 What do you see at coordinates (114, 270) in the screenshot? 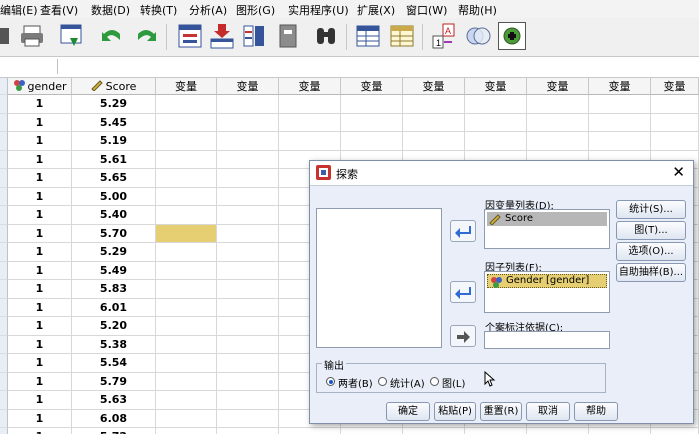
I see `table-cell: 5.49` at bounding box center [114, 270].